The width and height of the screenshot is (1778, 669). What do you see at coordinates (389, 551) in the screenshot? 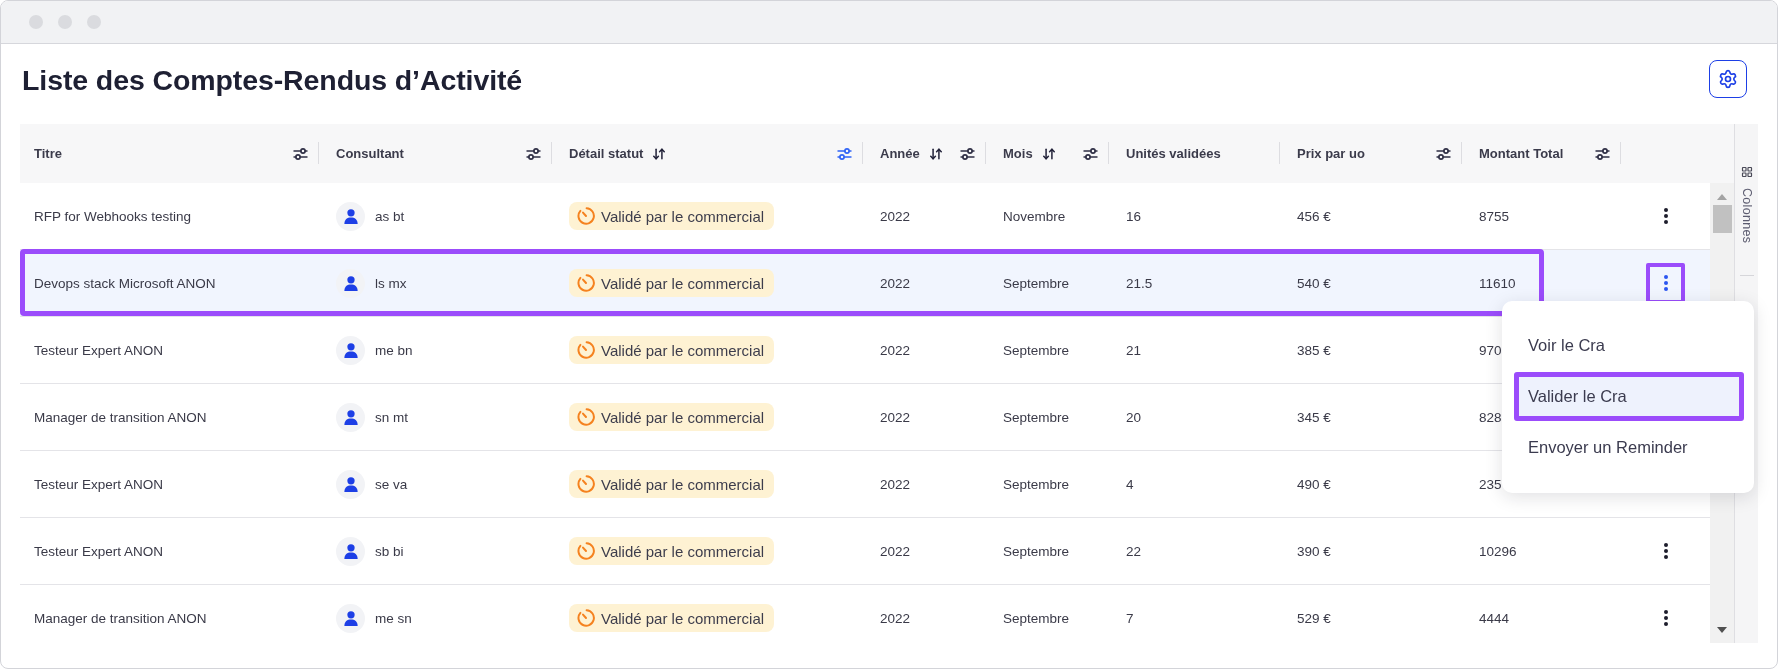
I see `consultant-name: sb bi` at bounding box center [389, 551].